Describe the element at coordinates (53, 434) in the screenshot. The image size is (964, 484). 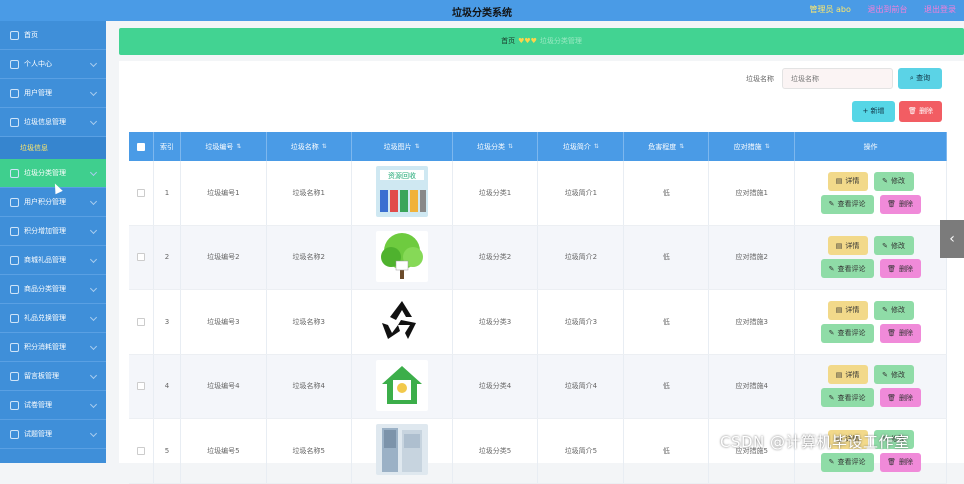
I see `sidebar-item-14: 试题管理` at that location.